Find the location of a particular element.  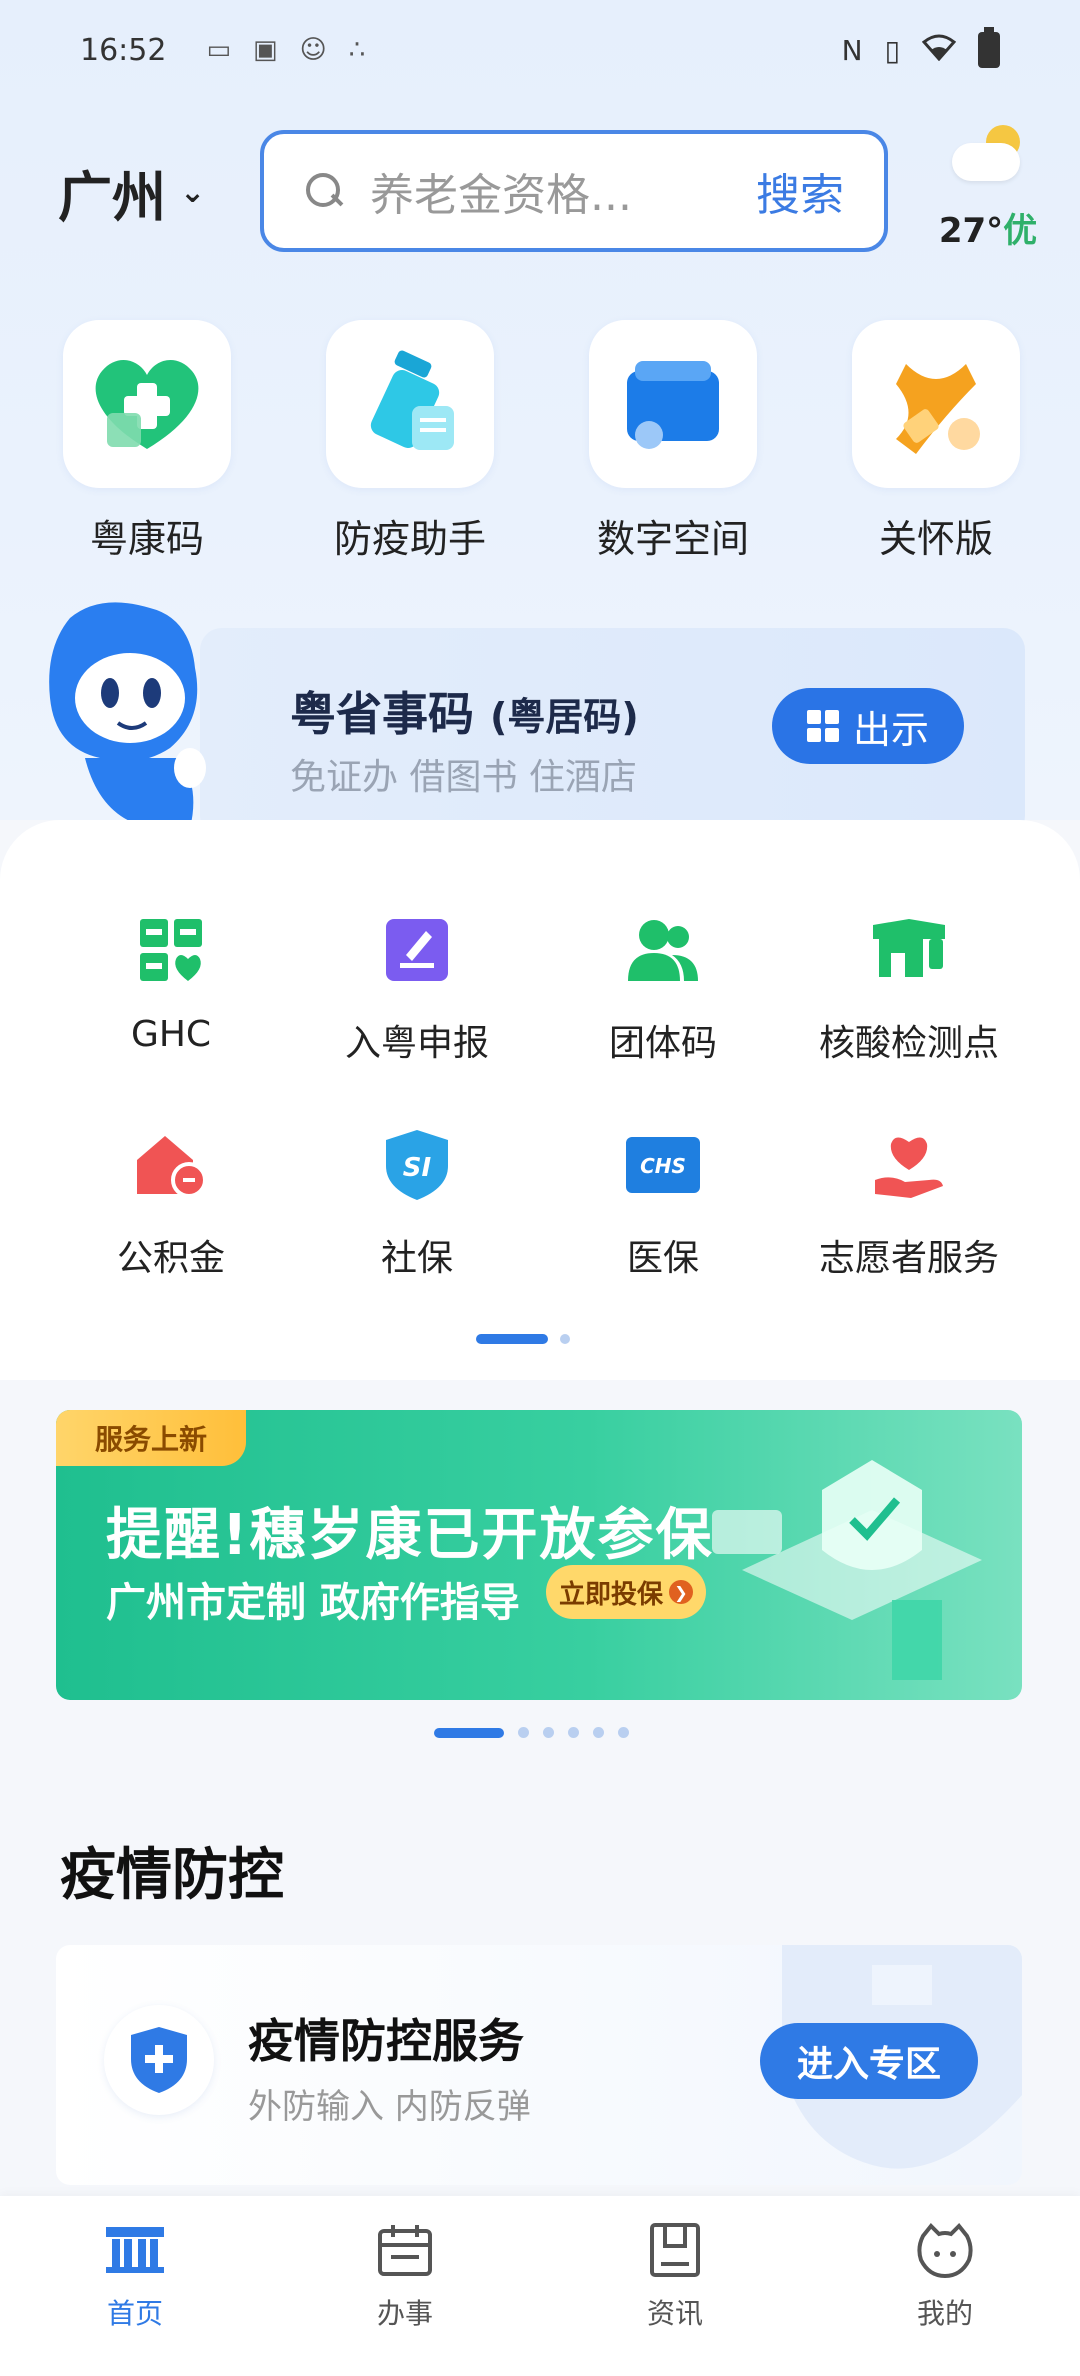

declaration-icon is located at coordinates (417, 950).